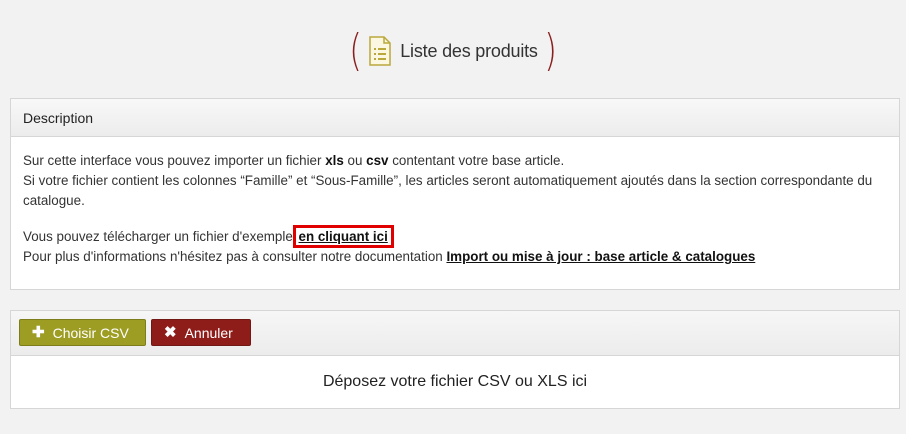  I want to click on intro-connector: ou, so click(355, 160).